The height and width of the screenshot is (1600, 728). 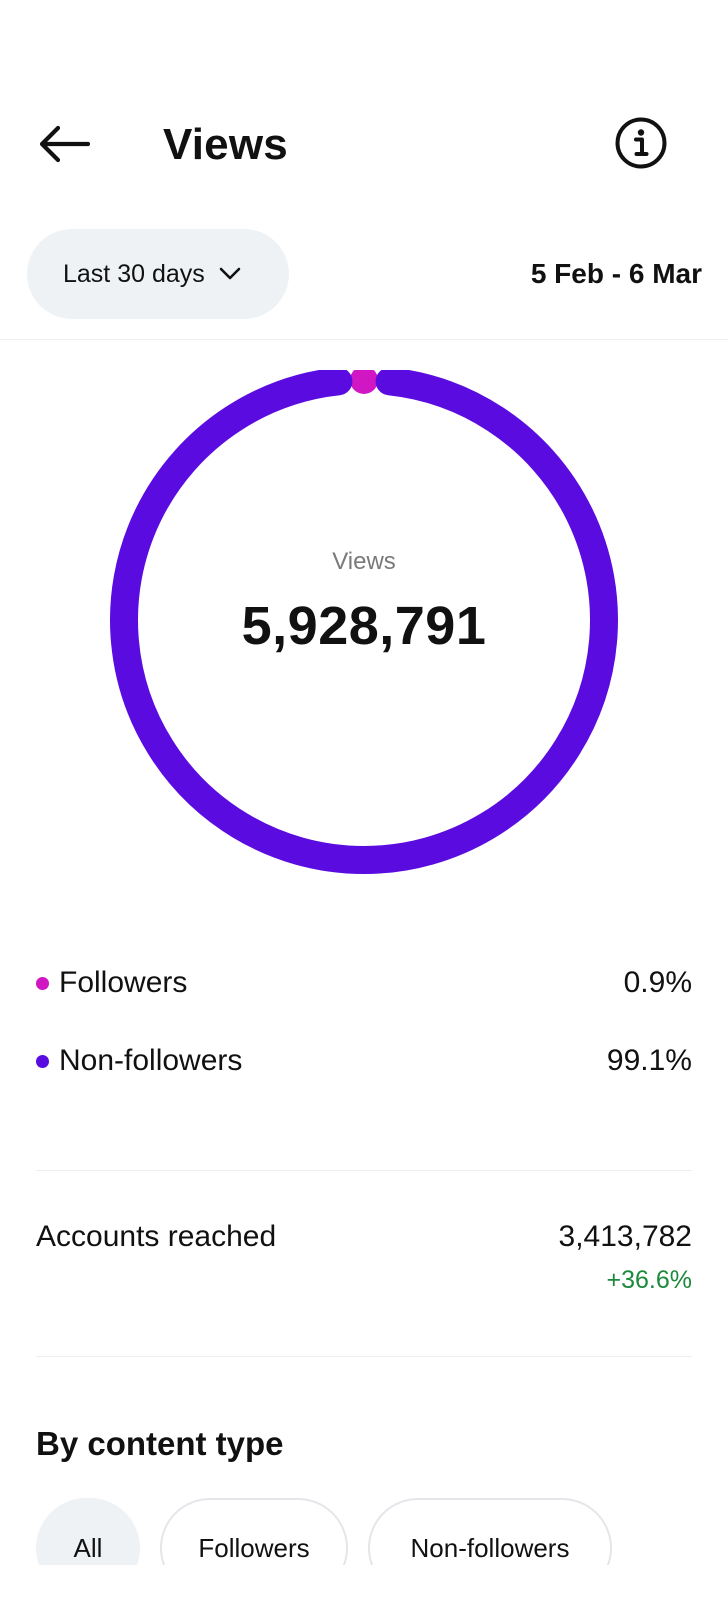 What do you see at coordinates (364, 1582) in the screenshot?
I see `bottom-edge` at bounding box center [364, 1582].